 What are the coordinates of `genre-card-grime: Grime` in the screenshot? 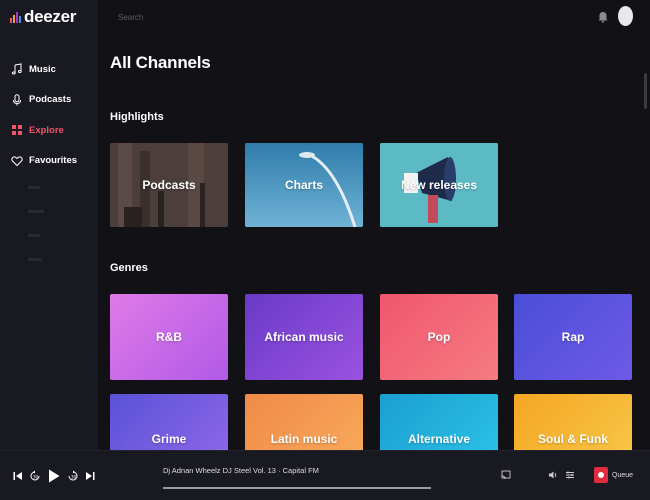 It's located at (169, 424).